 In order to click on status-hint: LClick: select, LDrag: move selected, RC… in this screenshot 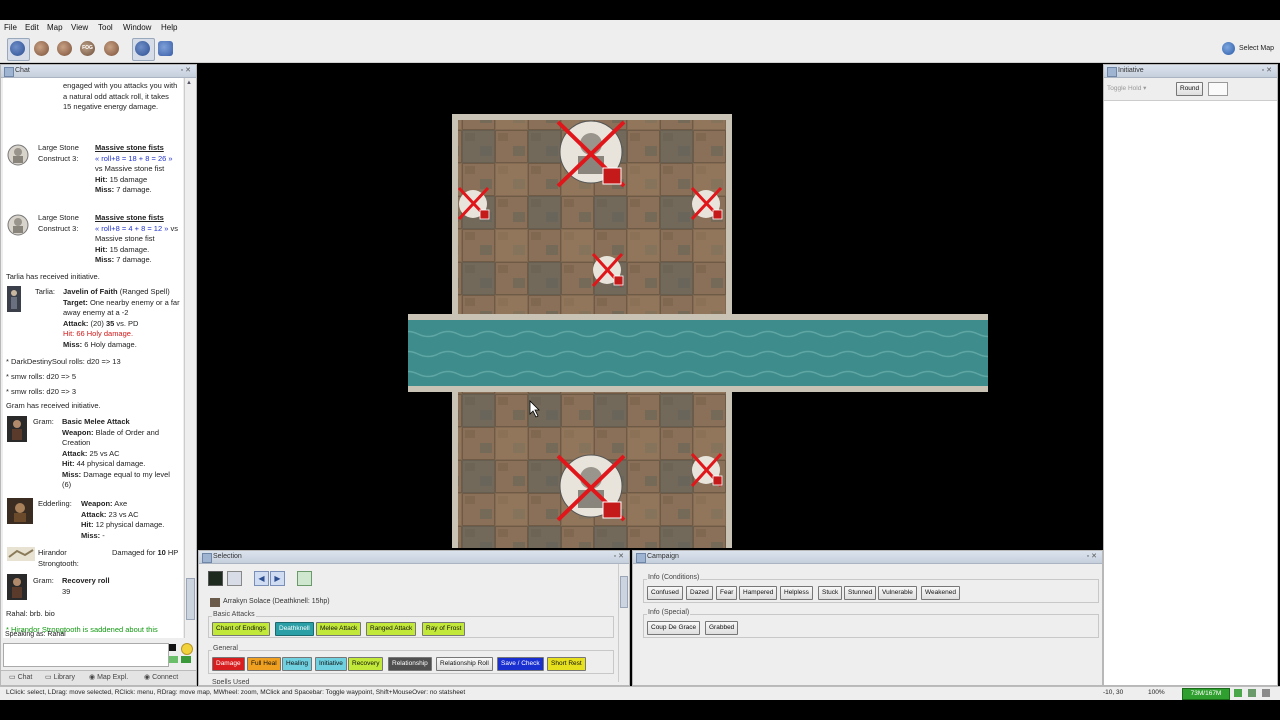, I will do `click(236, 692)`.